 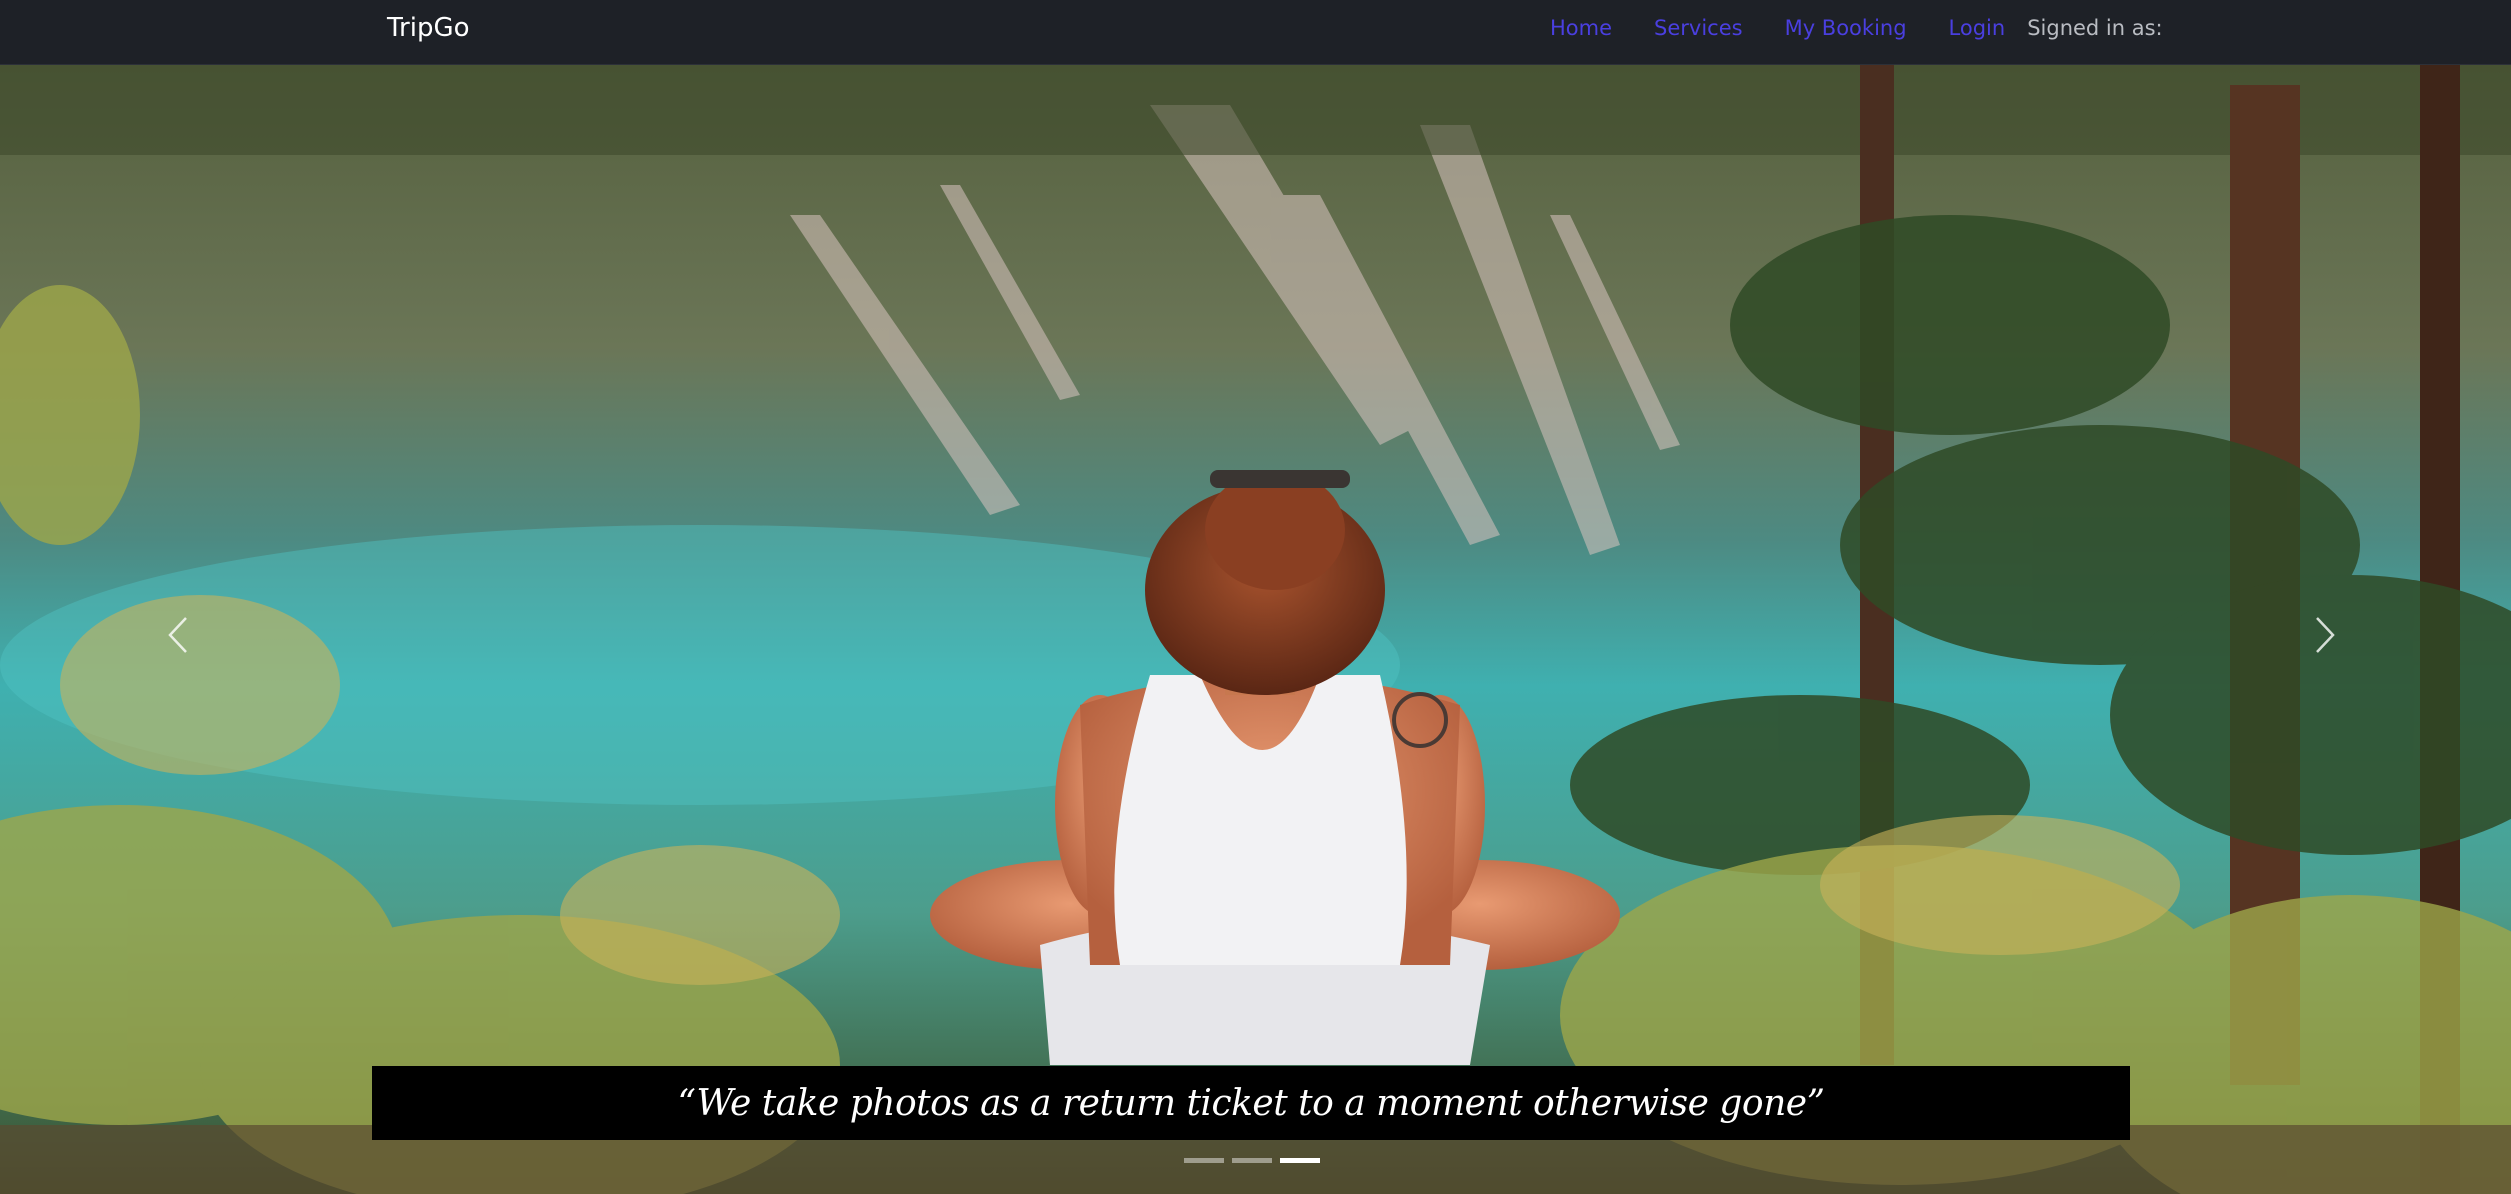 I want to click on nav-link-services: Services, so click(x=1698, y=28).